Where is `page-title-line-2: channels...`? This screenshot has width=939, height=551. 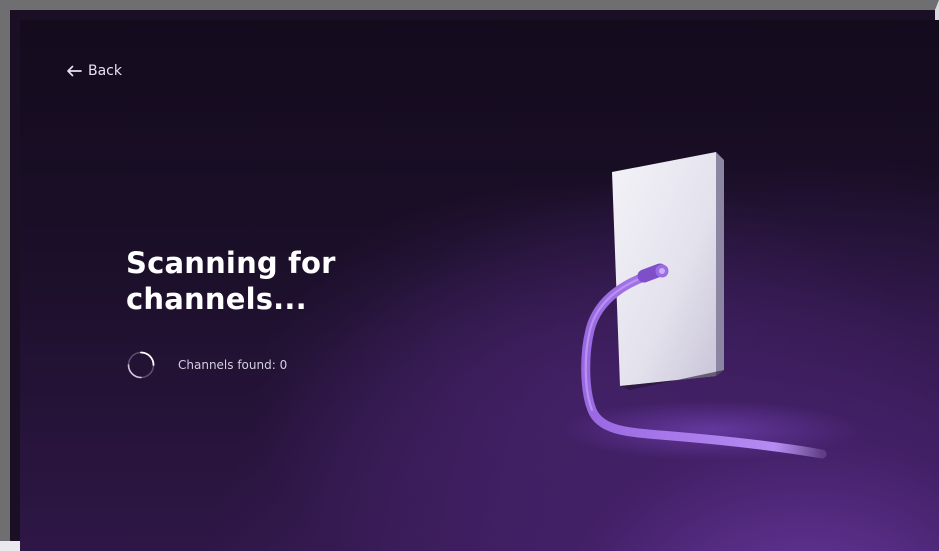
page-title-line-2: channels... is located at coordinates (216, 299).